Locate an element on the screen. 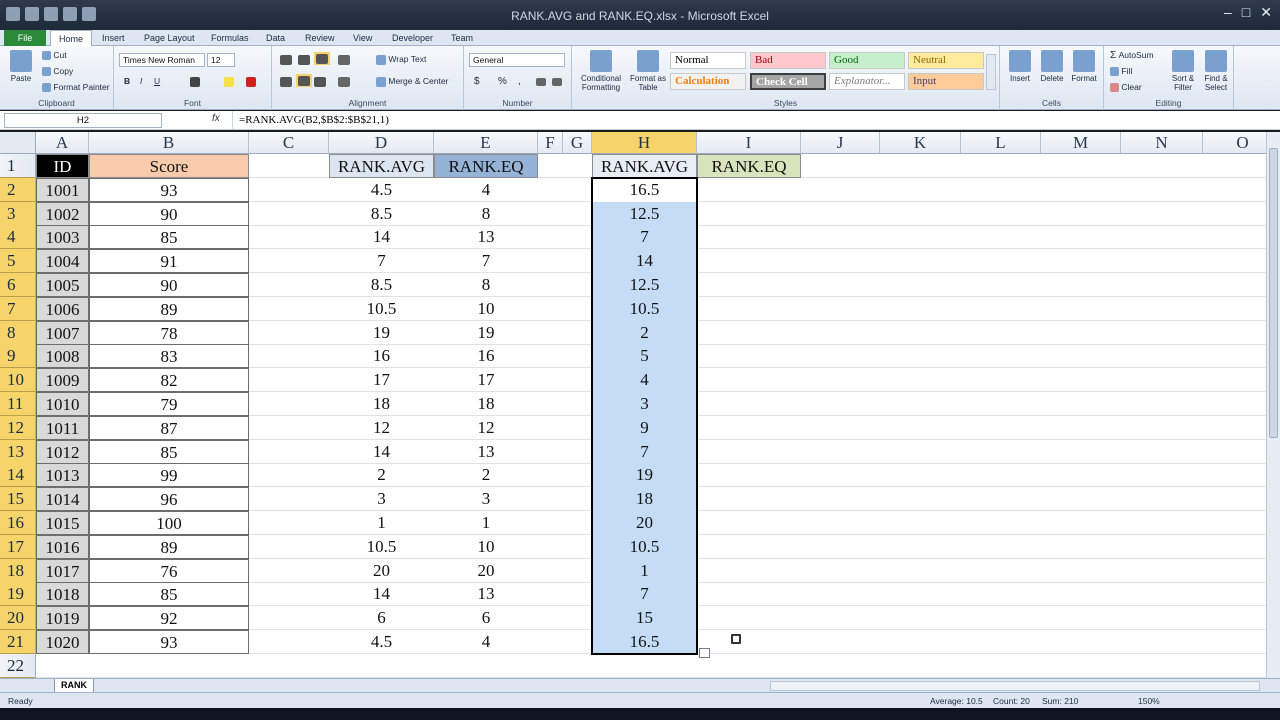  tab-page-layout: Page Layout is located at coordinates (169, 38).